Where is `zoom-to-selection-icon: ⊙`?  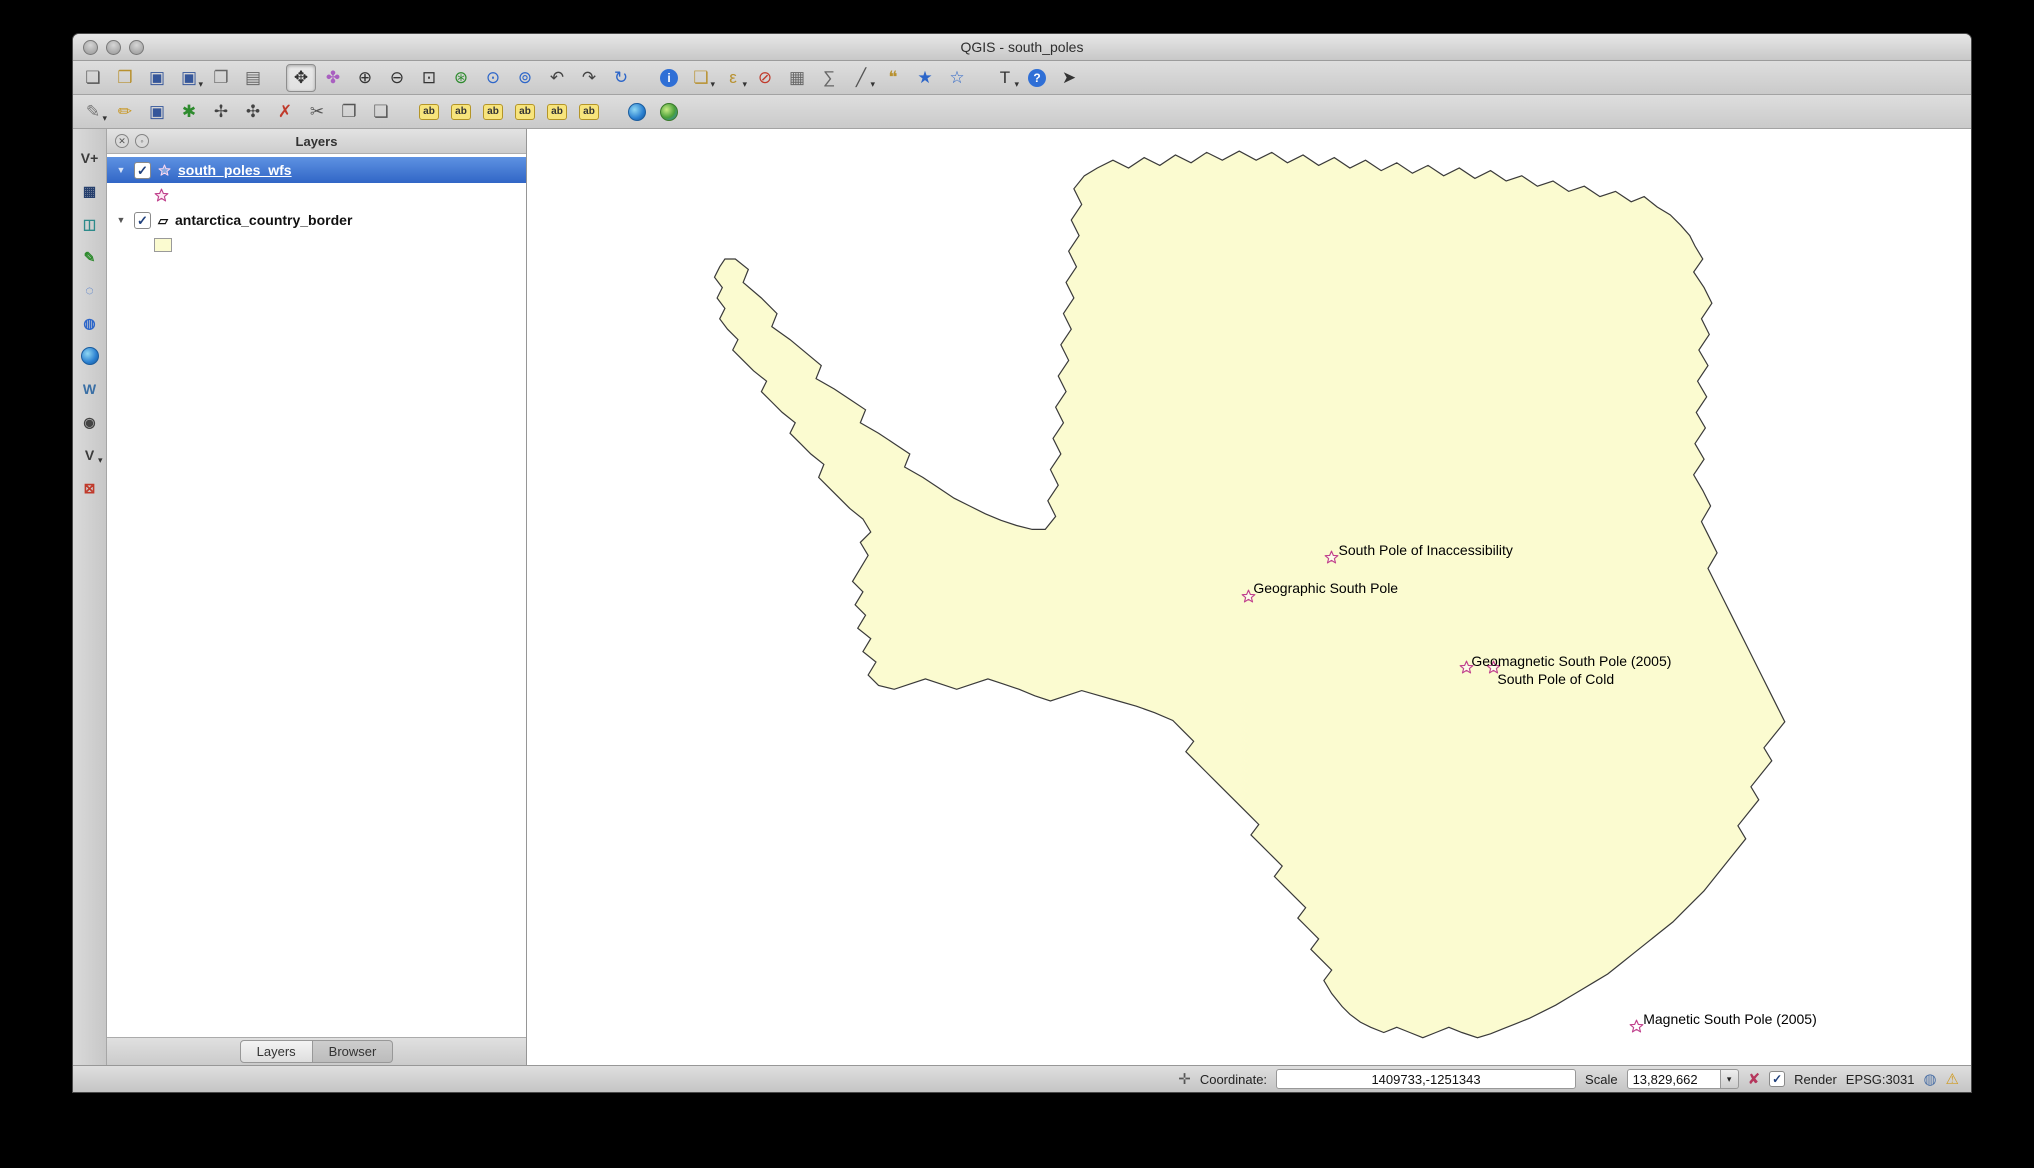 zoom-to-selection-icon: ⊙ is located at coordinates (493, 78).